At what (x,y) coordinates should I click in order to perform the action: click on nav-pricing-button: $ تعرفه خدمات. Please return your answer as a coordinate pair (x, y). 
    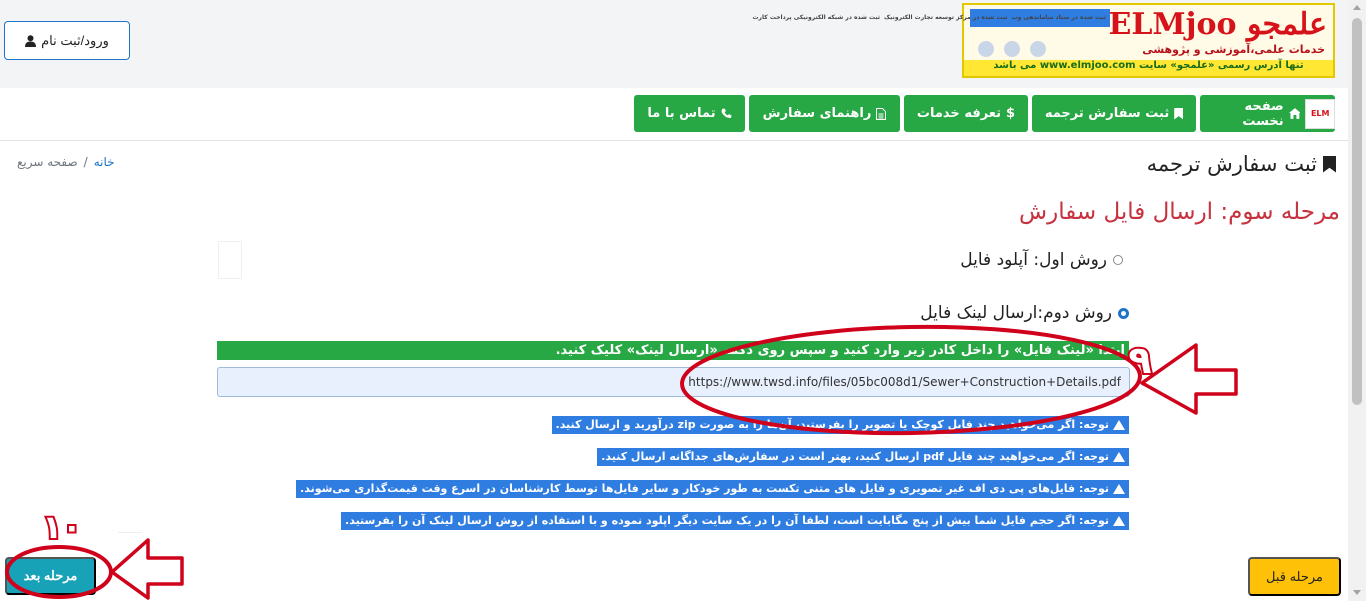
    Looking at the image, I should click on (966, 113).